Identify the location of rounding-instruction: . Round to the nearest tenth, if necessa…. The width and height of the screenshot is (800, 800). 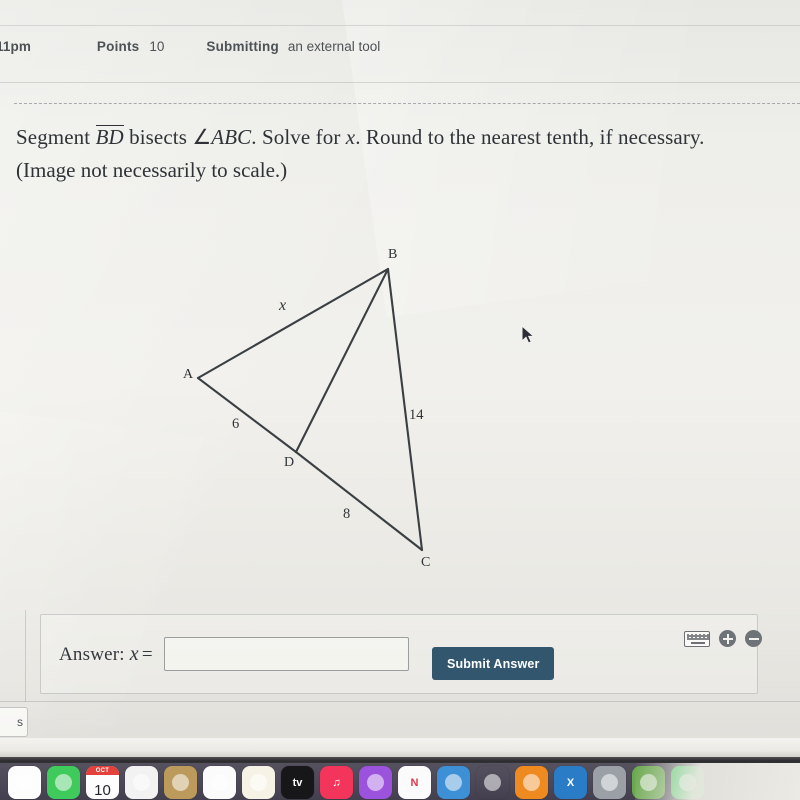
(530, 137).